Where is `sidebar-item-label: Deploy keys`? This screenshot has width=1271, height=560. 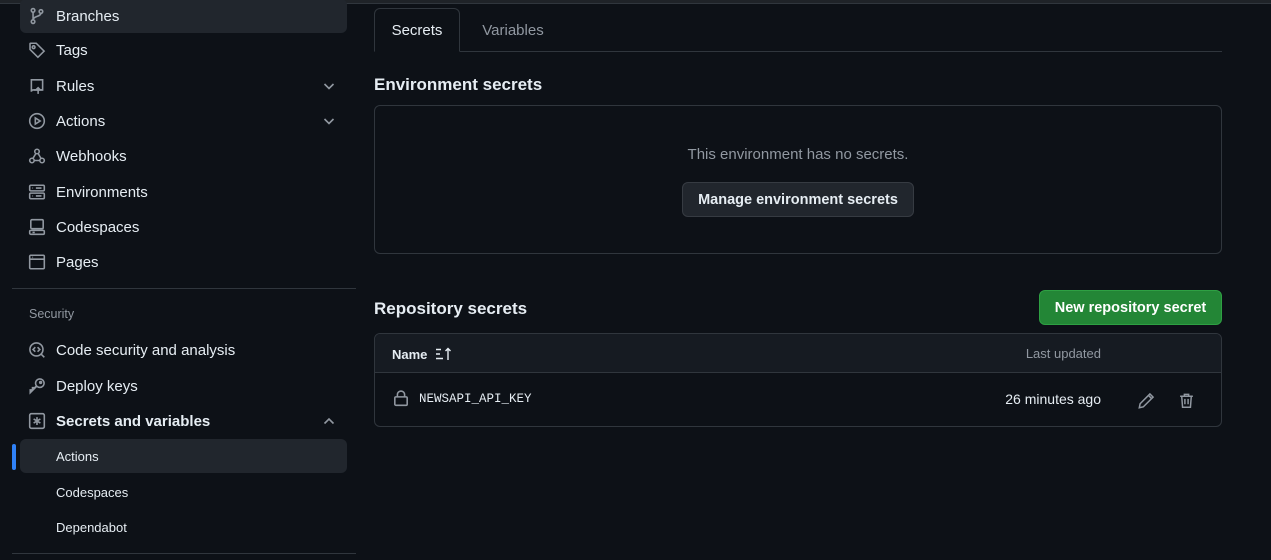 sidebar-item-label: Deploy keys is located at coordinates (97, 386).